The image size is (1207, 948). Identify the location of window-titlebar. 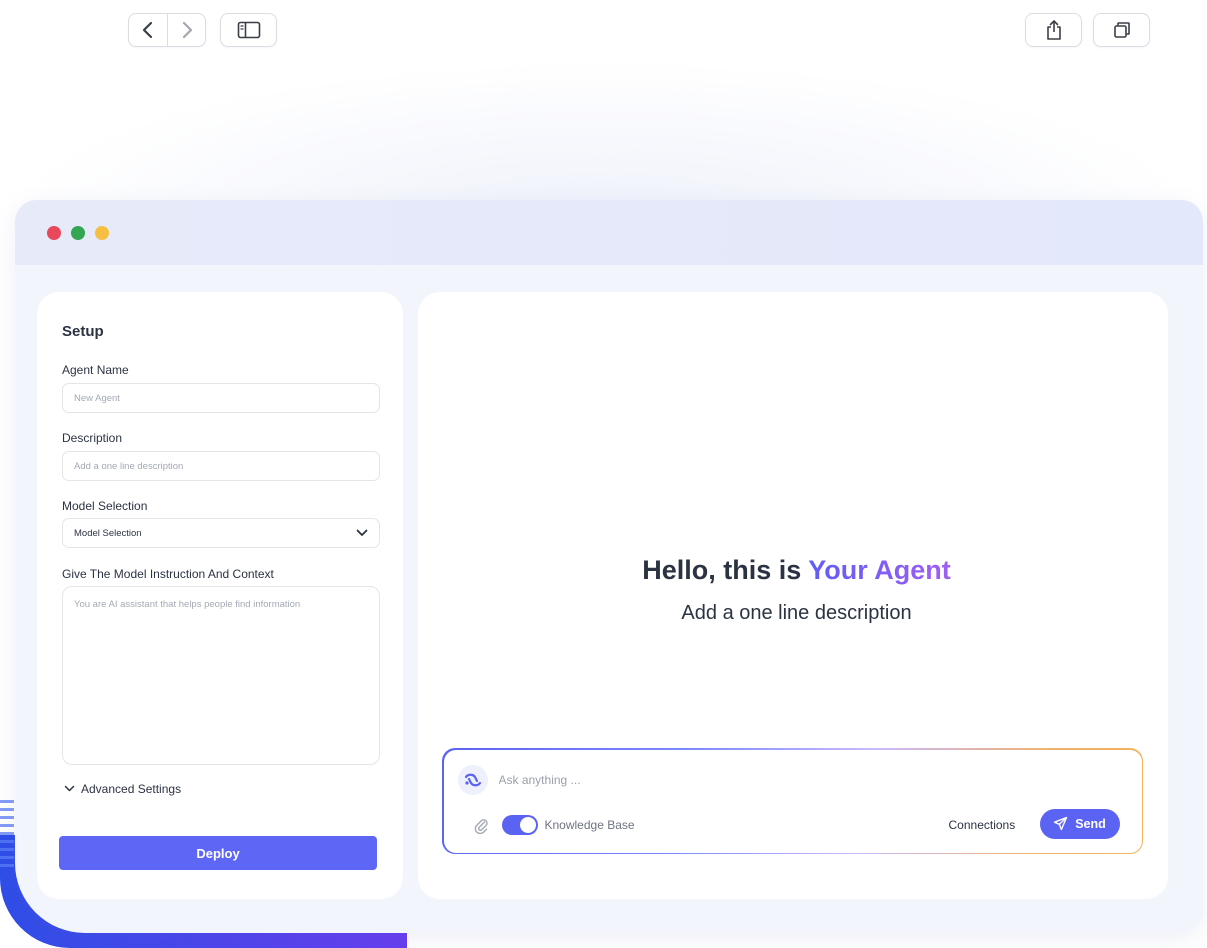
(609, 232).